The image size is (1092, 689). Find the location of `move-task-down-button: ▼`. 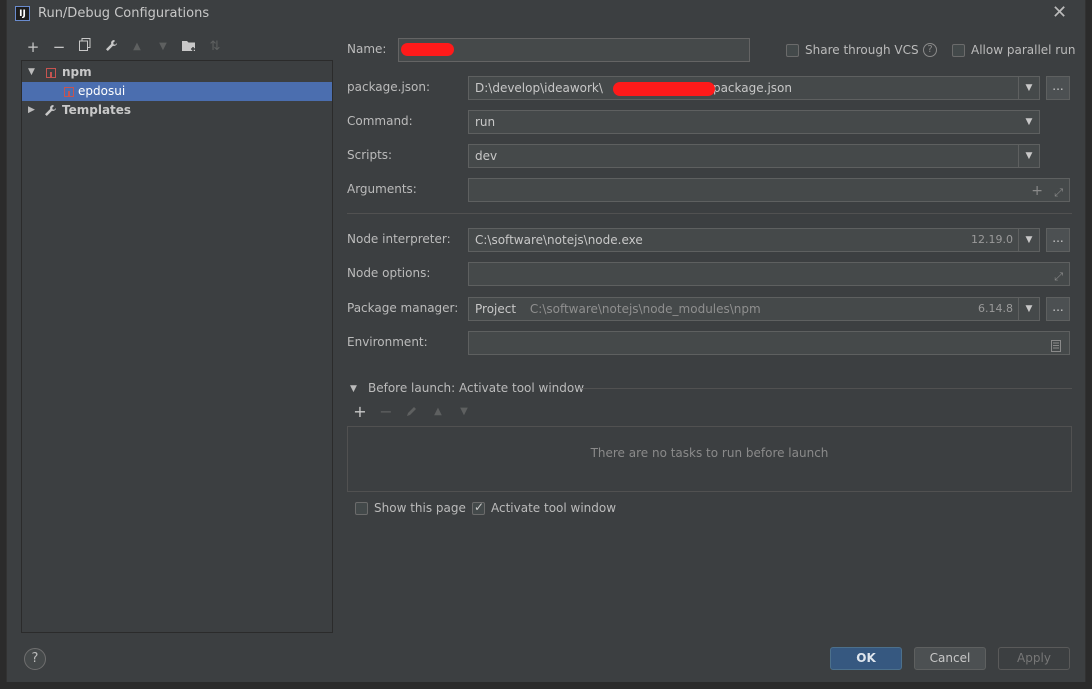

move-task-down-button: ▼ is located at coordinates (464, 412).